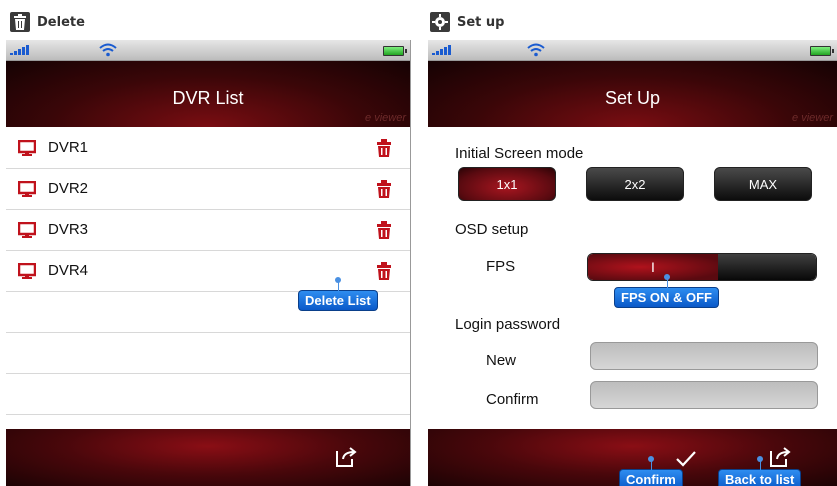 The height and width of the screenshot is (486, 837). I want to click on new-password-label: New, so click(501, 360).